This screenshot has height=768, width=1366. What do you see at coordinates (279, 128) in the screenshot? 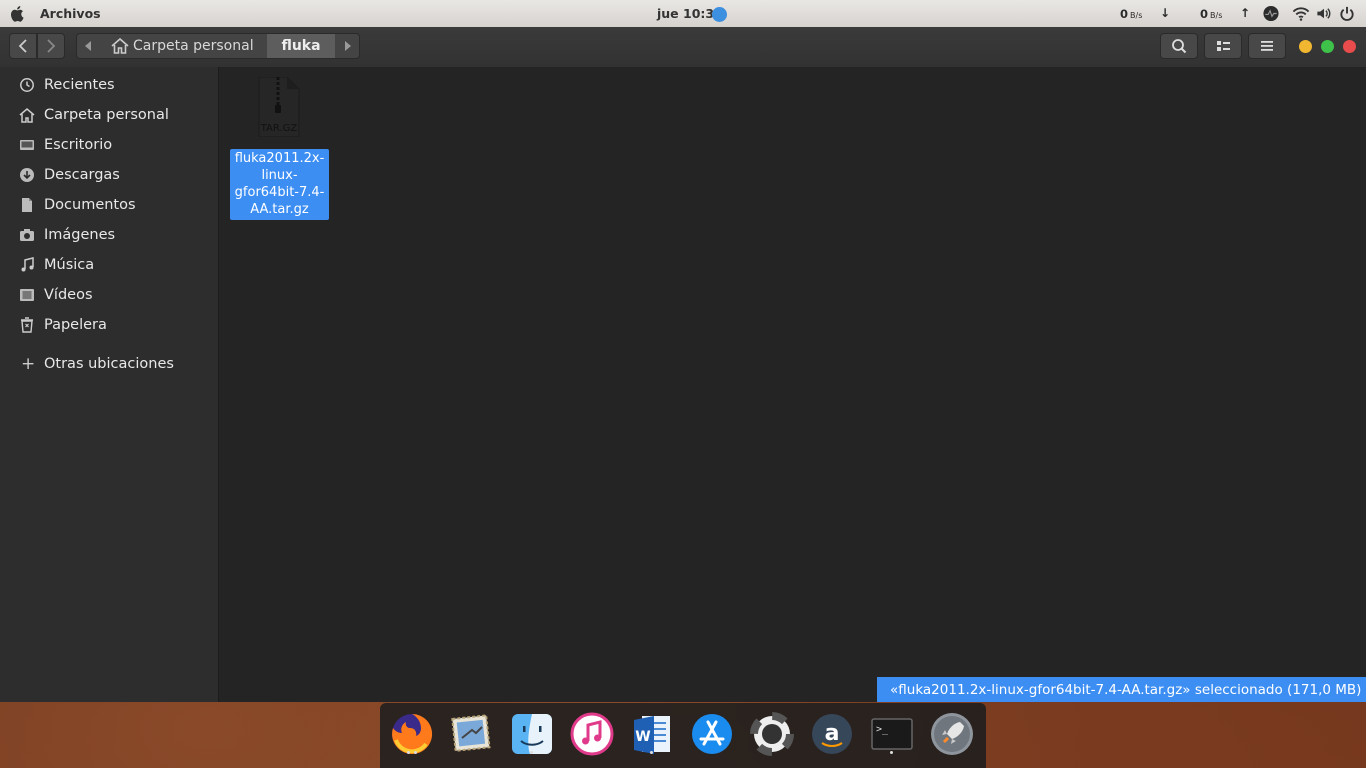
I see `file-type-badge: TAR.GZ` at bounding box center [279, 128].